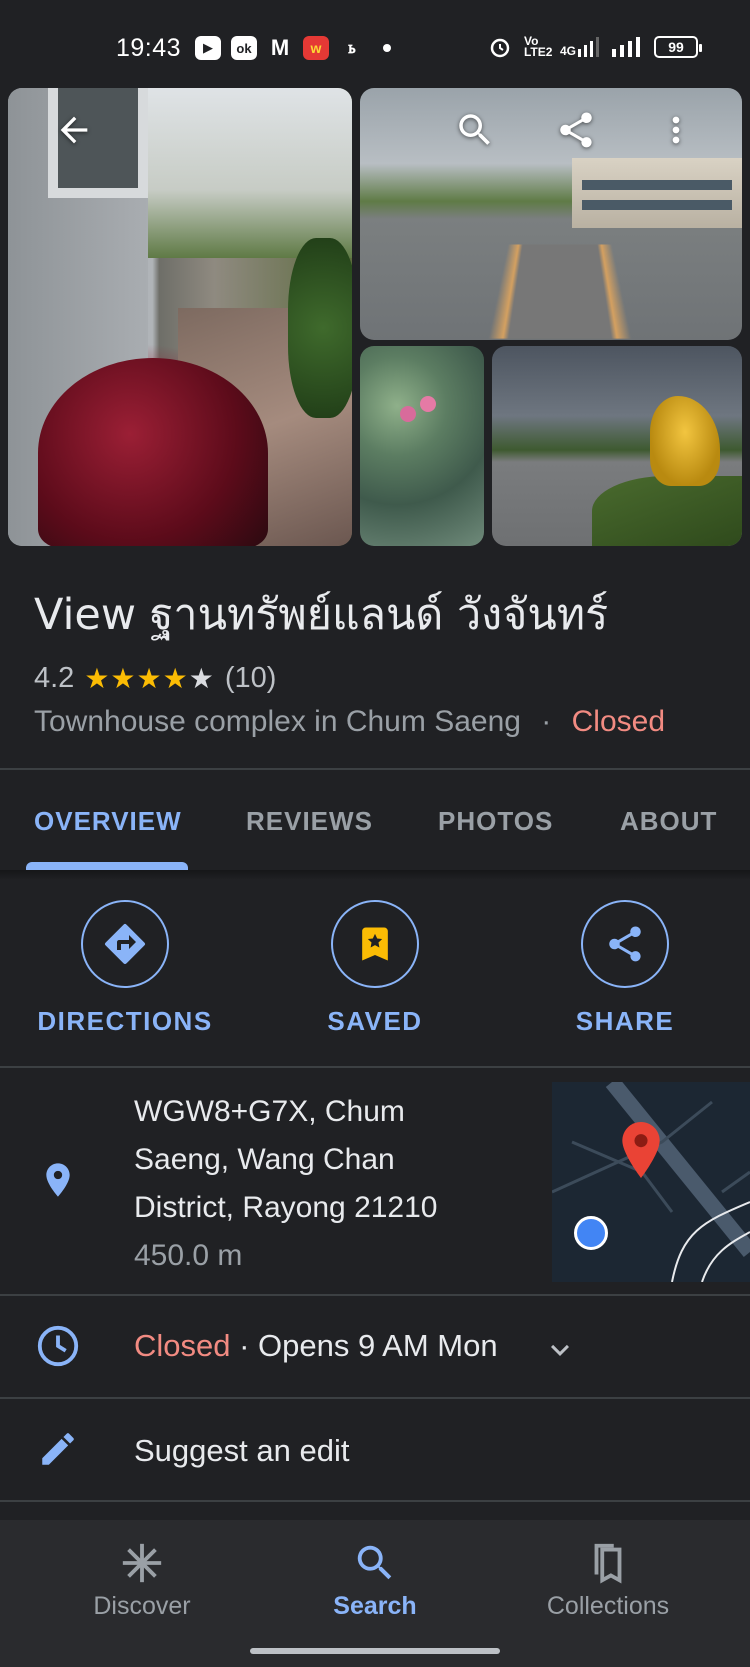 The height and width of the screenshot is (1667, 750). What do you see at coordinates (375, 820) in the screenshot?
I see `tab-bar: OVERVIEW REVIEWS PHOTOS ABOUT` at bounding box center [375, 820].